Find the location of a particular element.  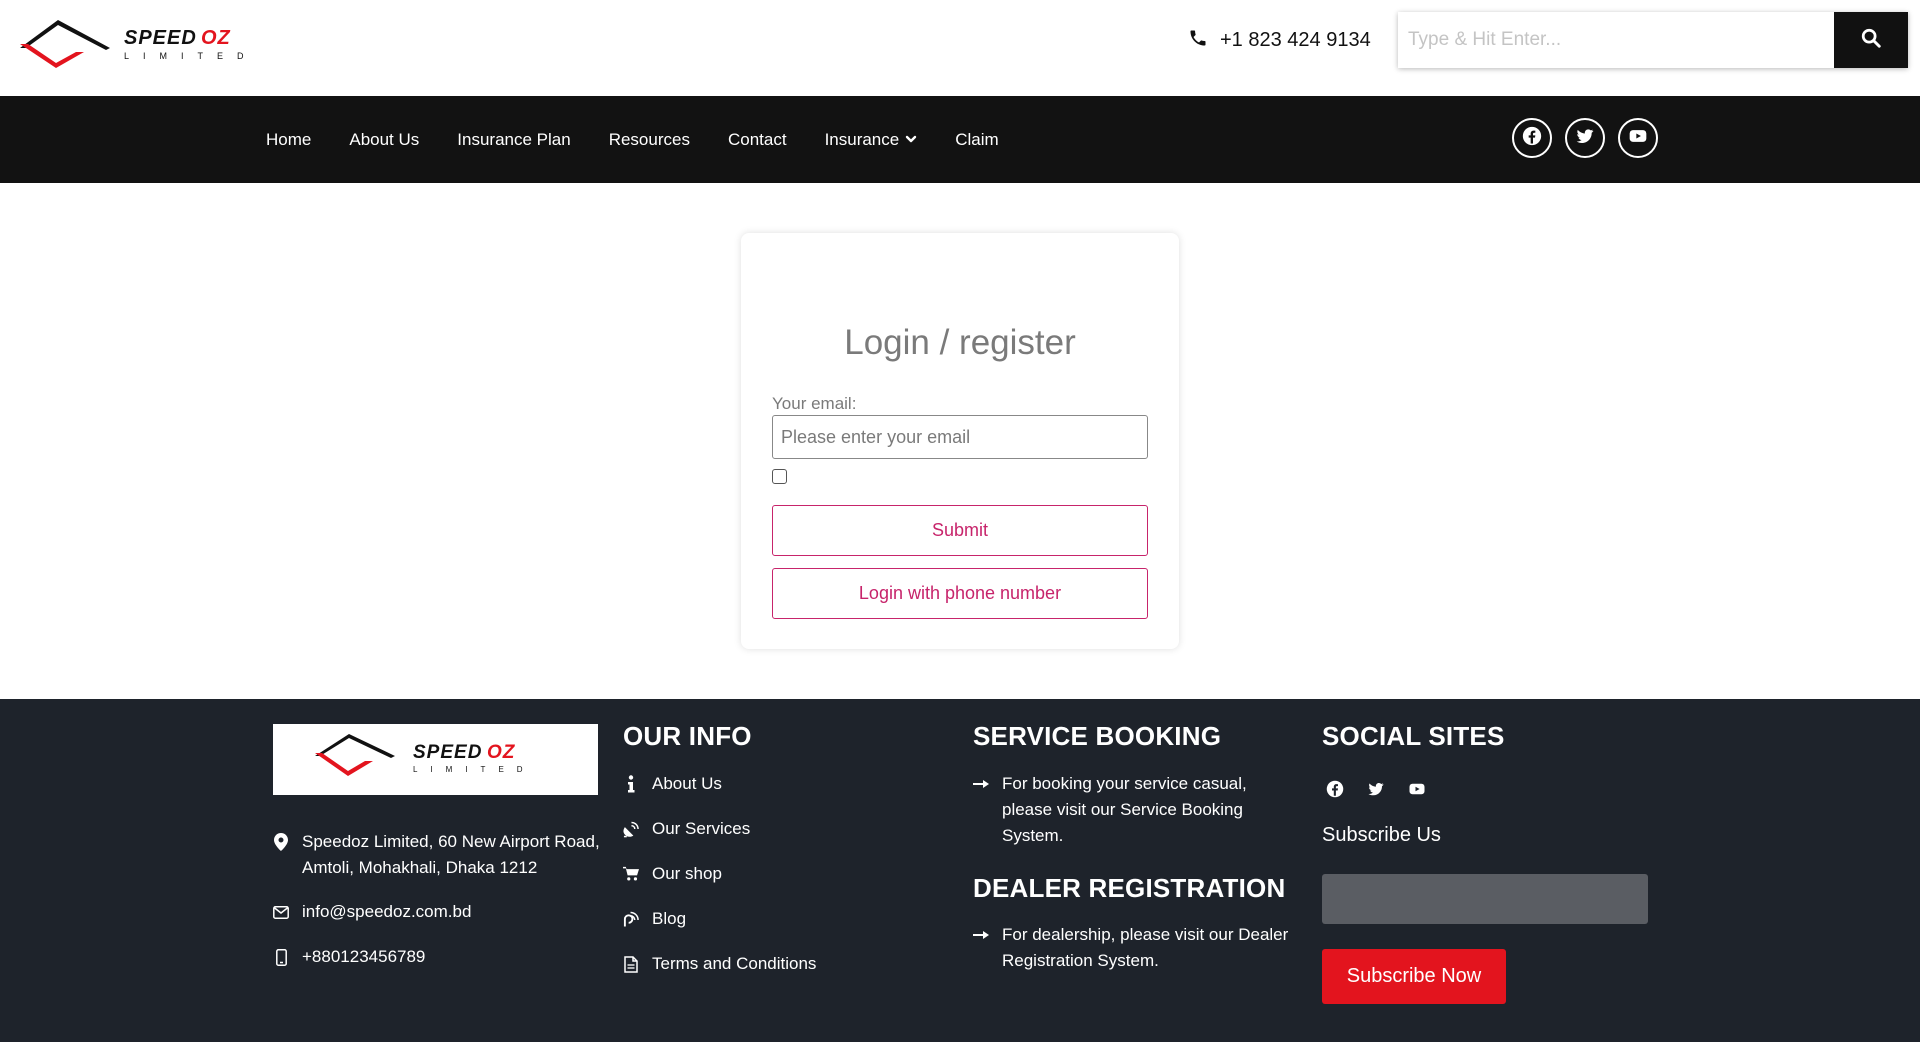

footer-phone: +880123456789 is located at coordinates (349, 957).